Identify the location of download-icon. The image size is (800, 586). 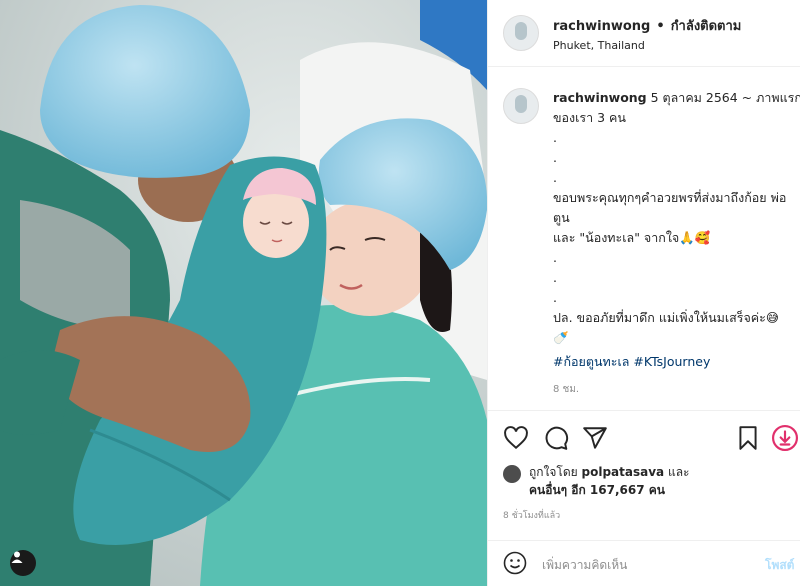
(785, 438).